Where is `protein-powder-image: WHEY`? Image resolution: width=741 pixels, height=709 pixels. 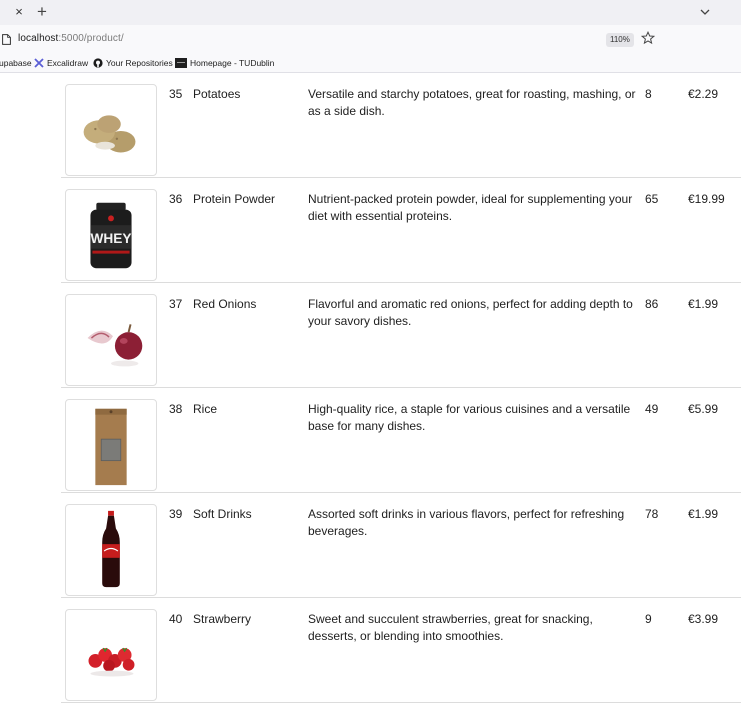
protein-powder-image: WHEY is located at coordinates (111, 235).